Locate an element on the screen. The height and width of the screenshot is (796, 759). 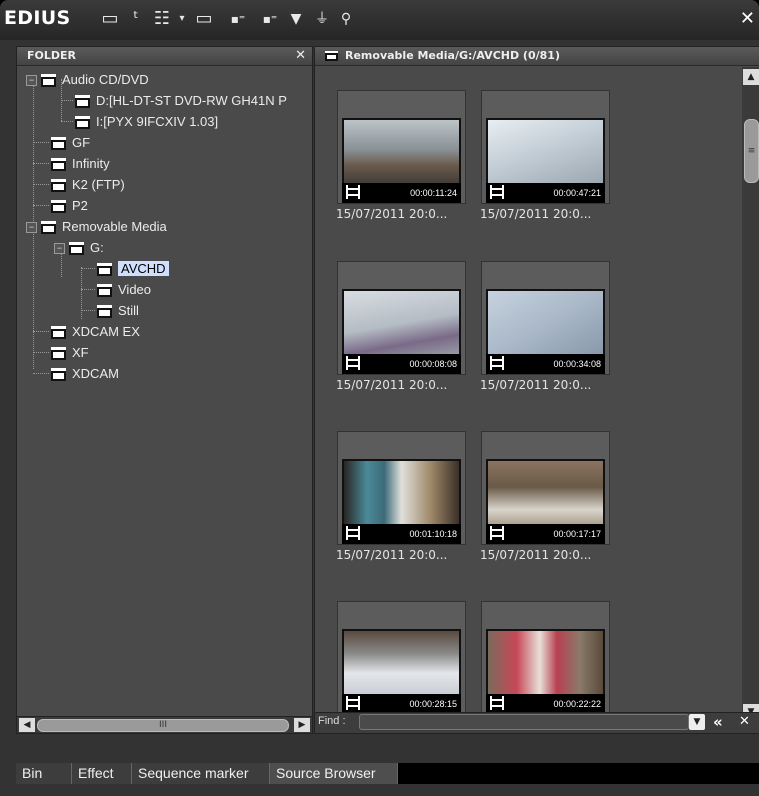
window-icon: ▭ is located at coordinates (204, 19).